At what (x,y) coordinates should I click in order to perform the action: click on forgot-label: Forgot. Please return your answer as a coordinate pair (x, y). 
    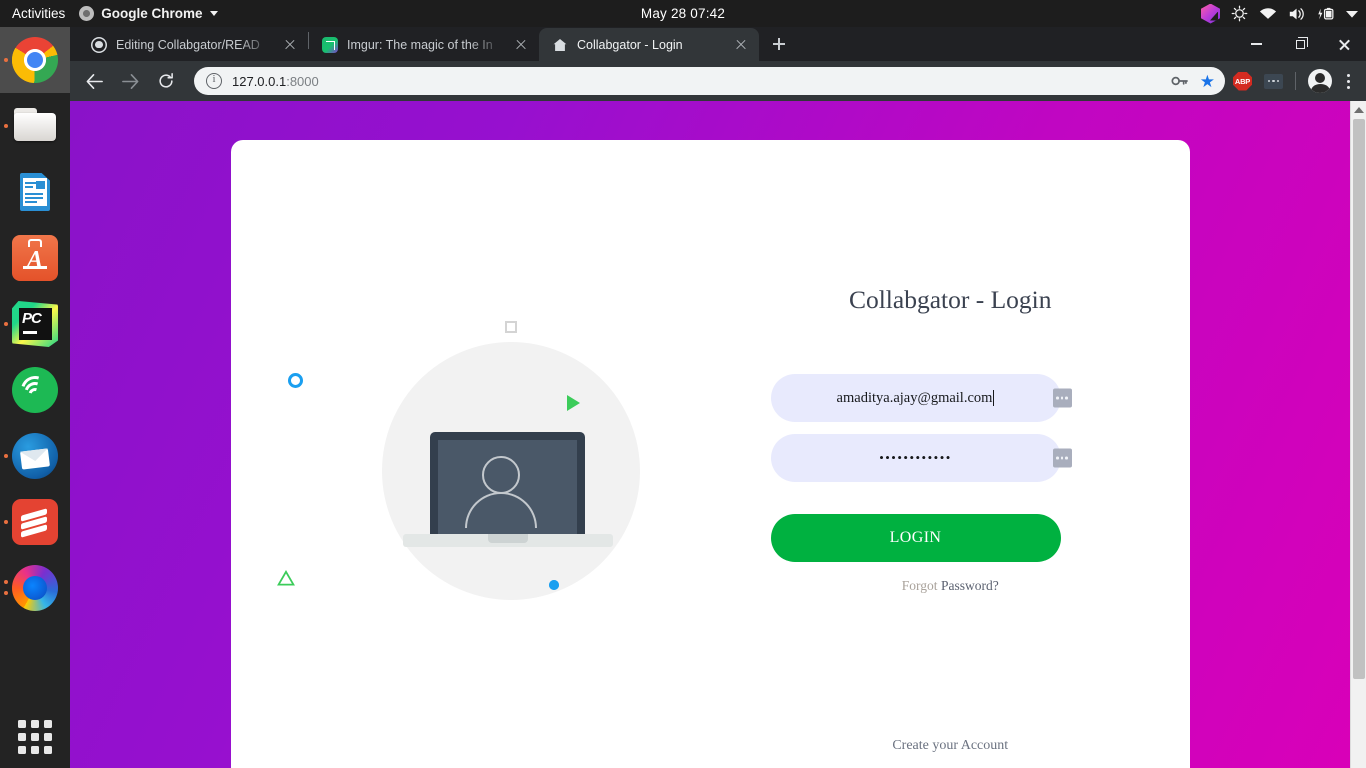
    Looking at the image, I should click on (921, 585).